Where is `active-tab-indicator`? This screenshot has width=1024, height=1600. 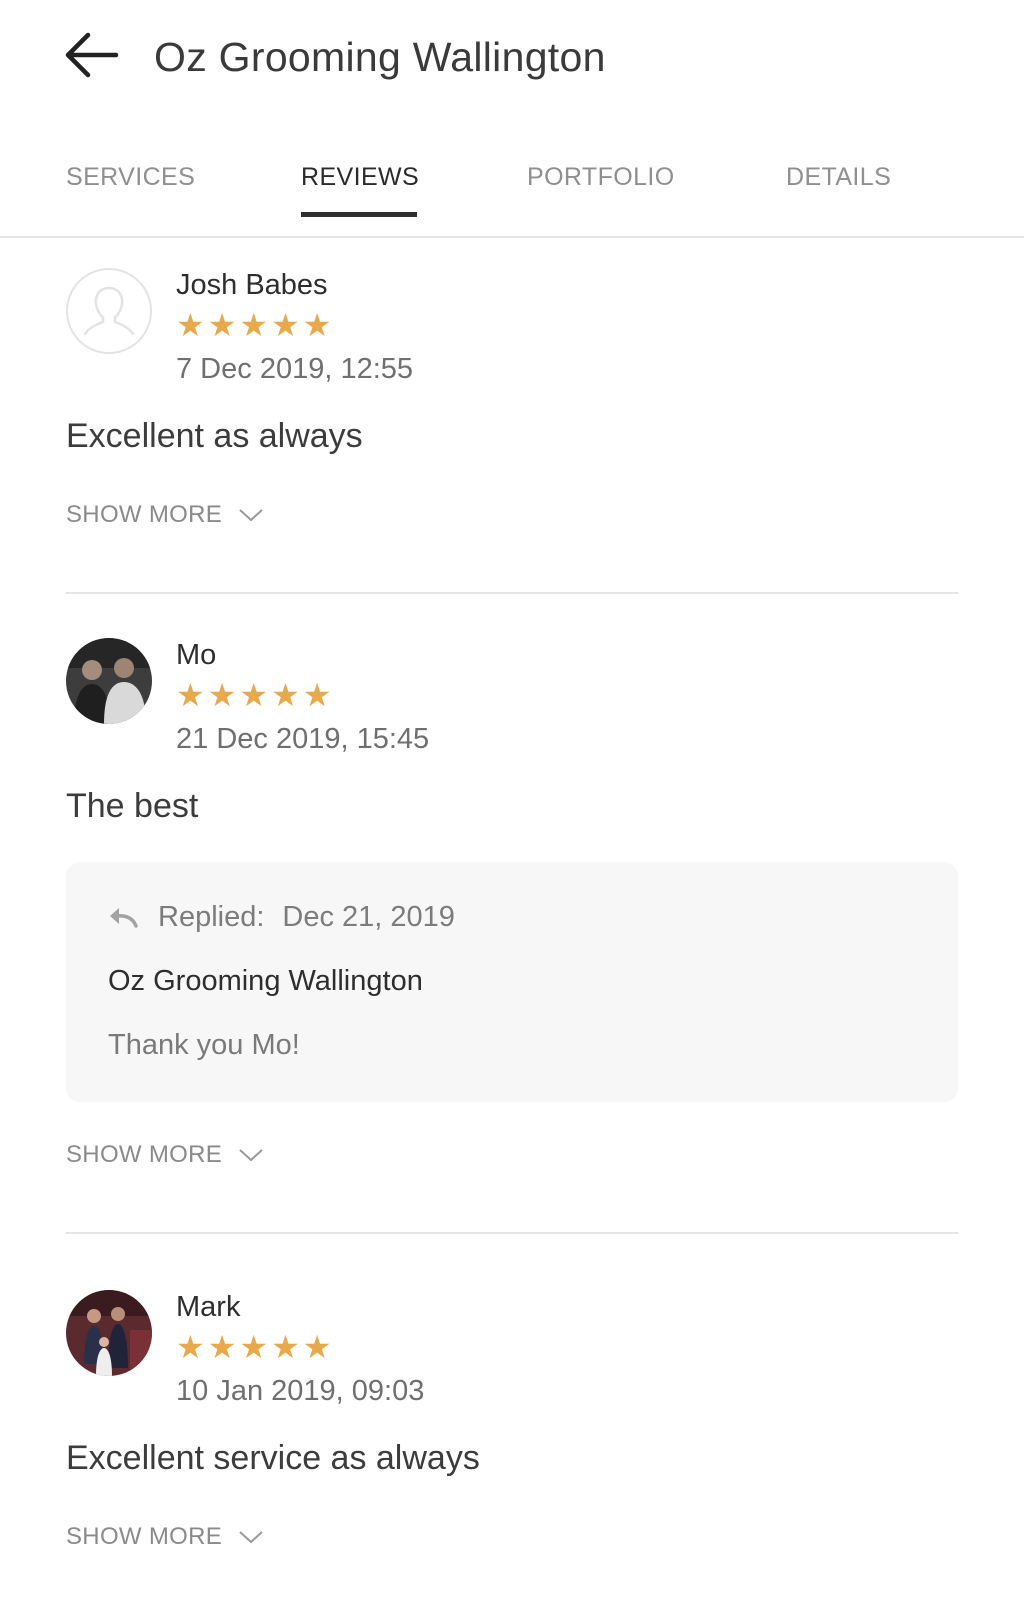
active-tab-indicator is located at coordinates (359, 214).